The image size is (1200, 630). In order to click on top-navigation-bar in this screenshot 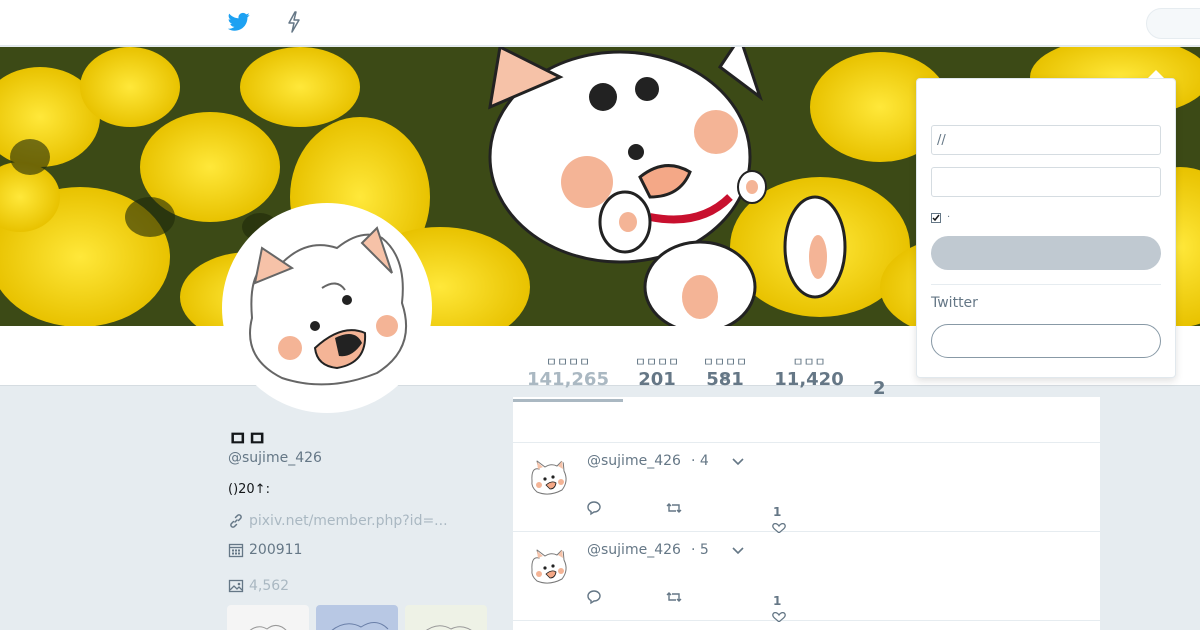, I will do `click(600, 23)`.